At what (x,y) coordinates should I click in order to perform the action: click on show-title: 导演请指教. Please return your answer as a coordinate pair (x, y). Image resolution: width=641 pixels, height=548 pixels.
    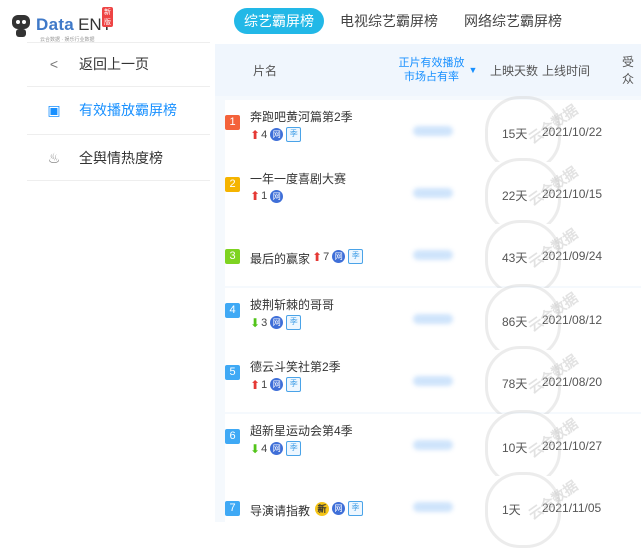
    Looking at the image, I should click on (280, 510).